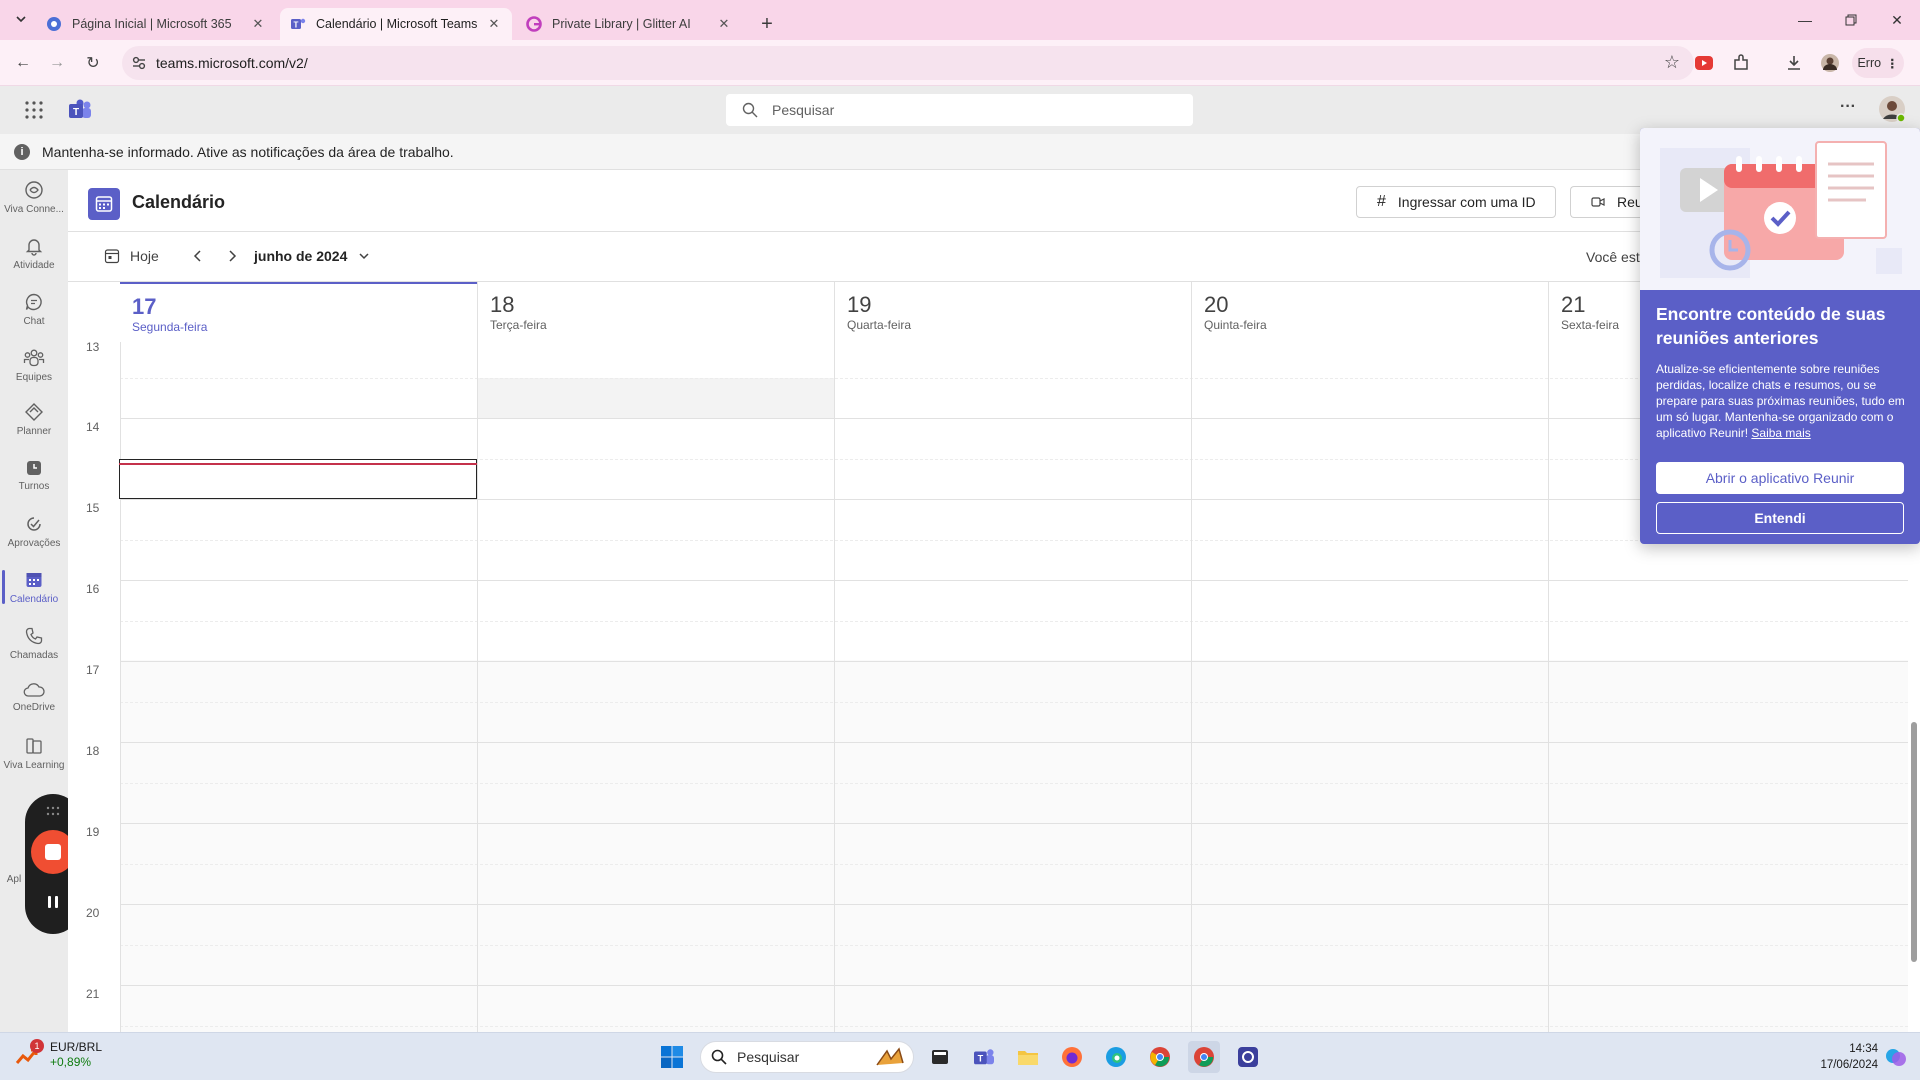  What do you see at coordinates (34, 697) in the screenshot?
I see `rail-item-onedrive: OneDrive` at bounding box center [34, 697].